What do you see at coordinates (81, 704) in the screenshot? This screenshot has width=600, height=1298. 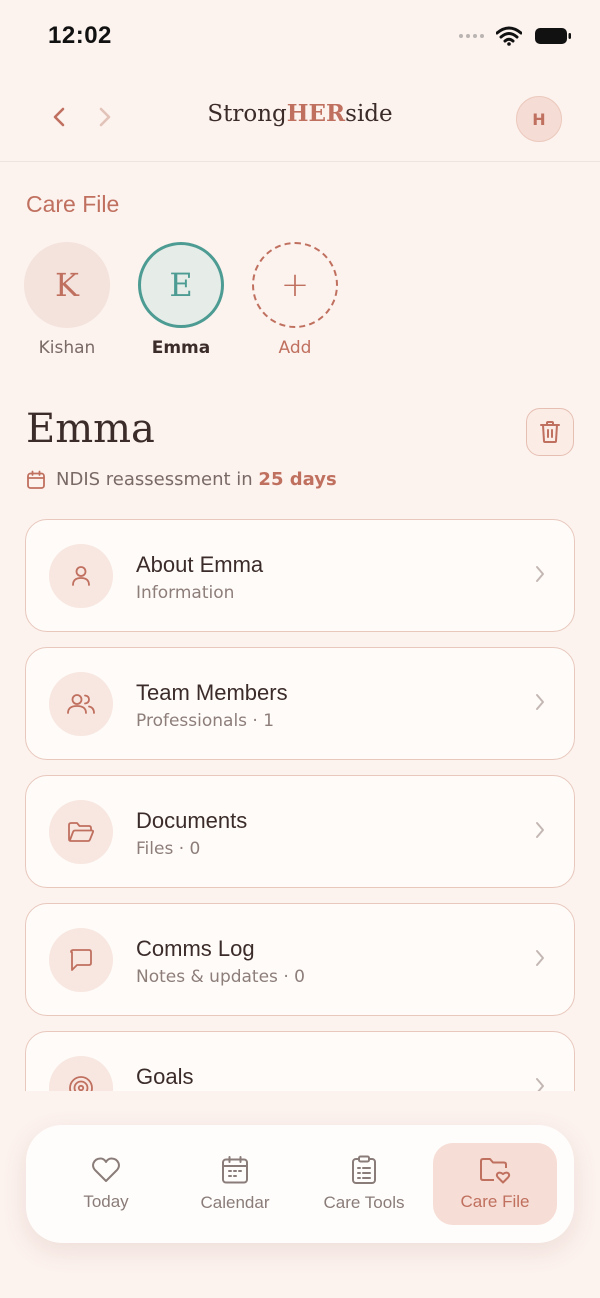 I see `people-icon` at bounding box center [81, 704].